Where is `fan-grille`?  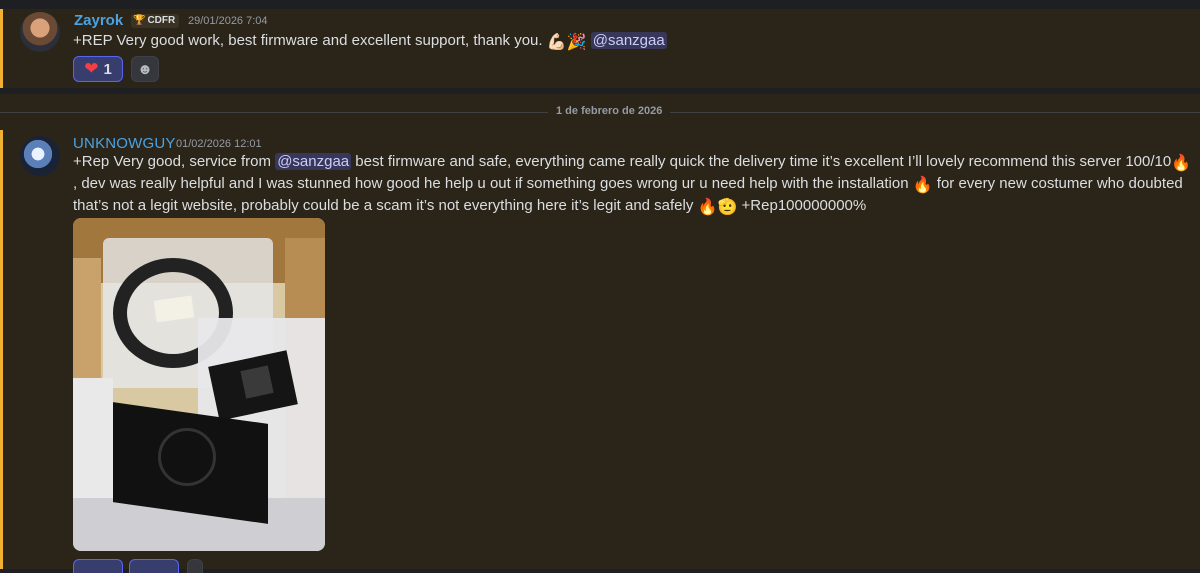 fan-grille is located at coordinates (187, 457).